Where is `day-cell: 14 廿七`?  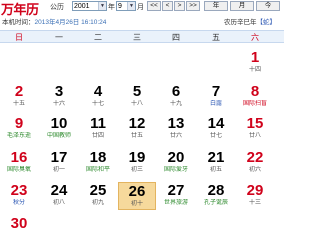 day-cell: 14 廿七 is located at coordinates (216, 129).